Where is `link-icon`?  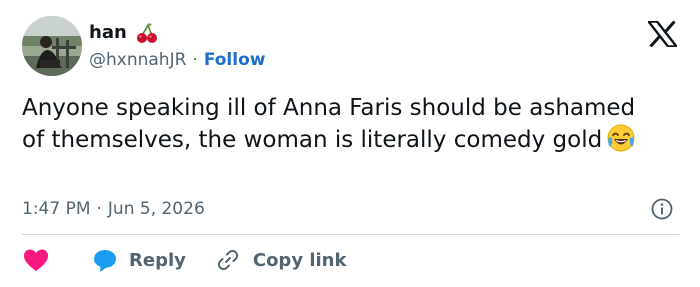 link-icon is located at coordinates (227, 260).